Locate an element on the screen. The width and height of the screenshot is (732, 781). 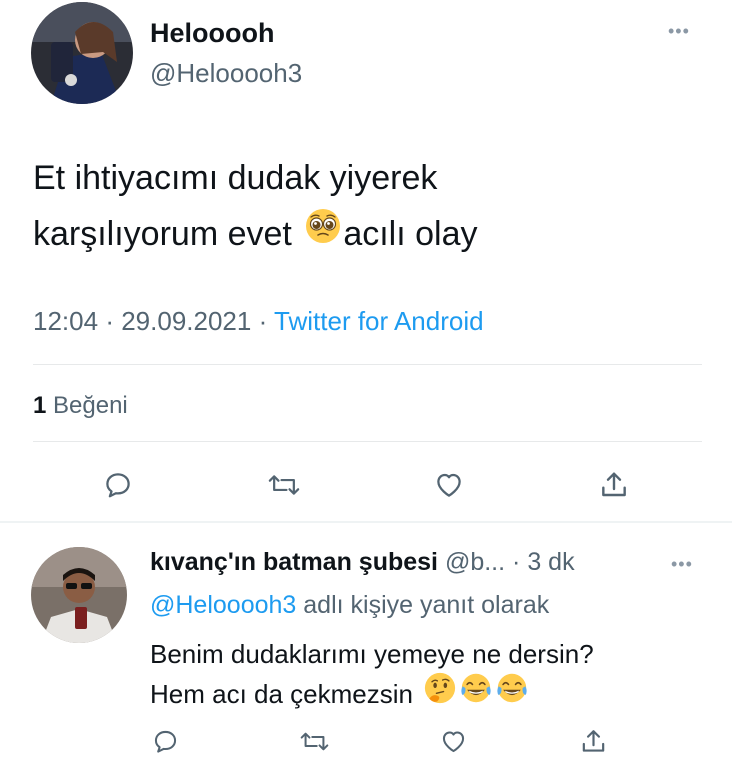
more-options-icon: ••• is located at coordinates (679, 31).